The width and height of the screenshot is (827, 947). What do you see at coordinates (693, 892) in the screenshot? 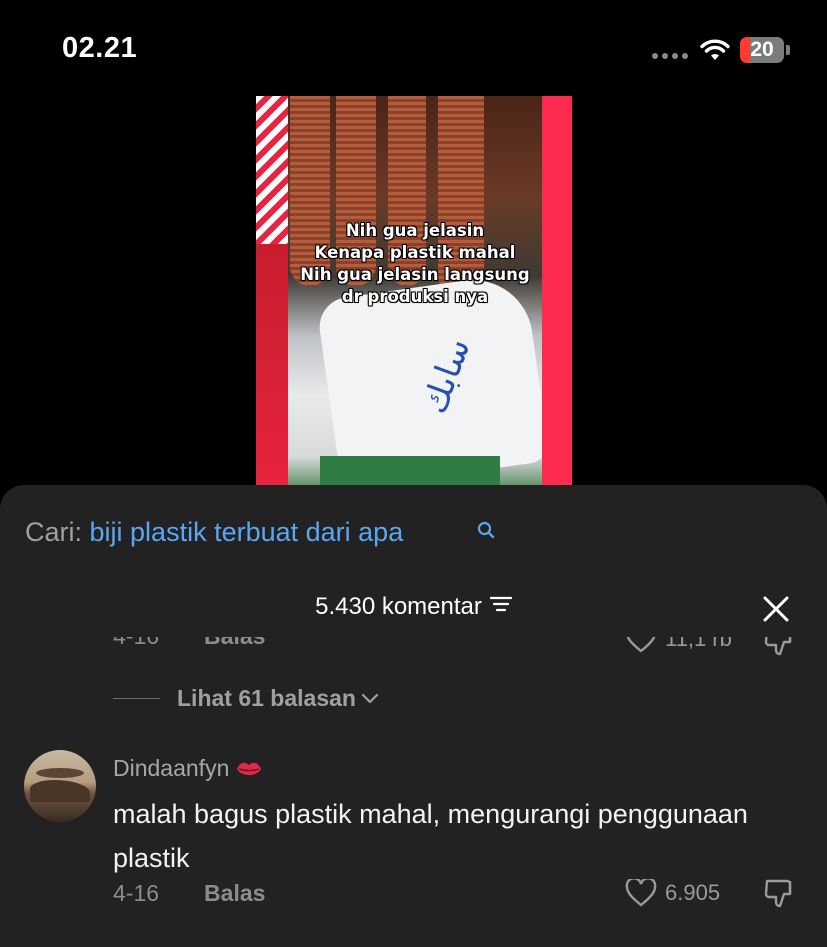
I see `like-count: 6.905` at bounding box center [693, 892].